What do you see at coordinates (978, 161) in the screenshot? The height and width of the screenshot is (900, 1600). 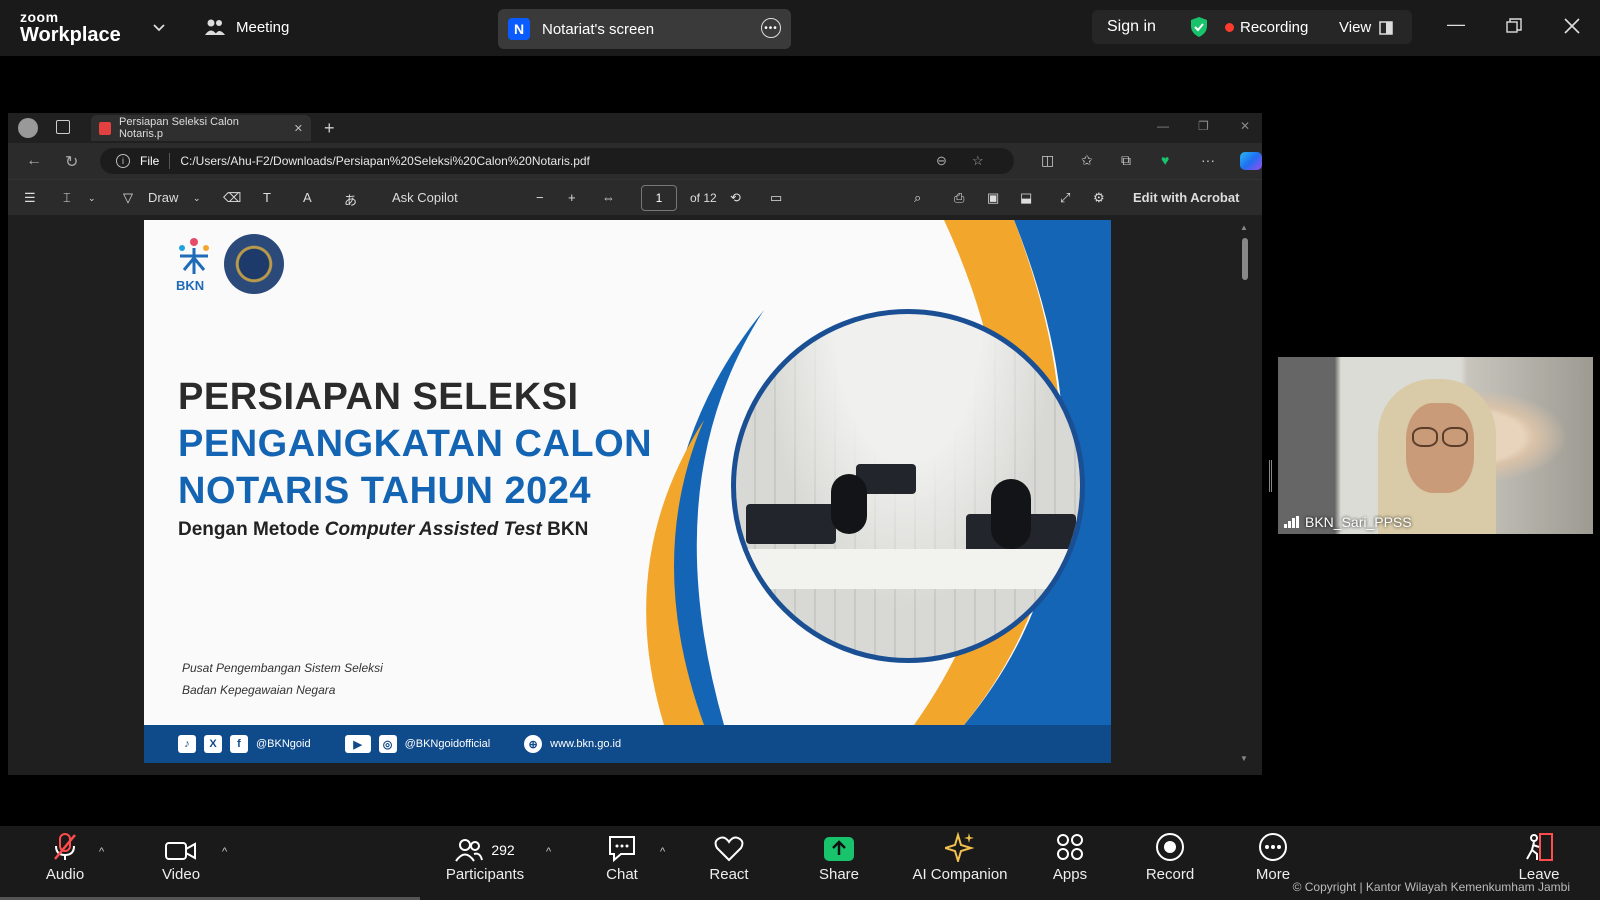 I see `favorite-star-icon: ☆` at bounding box center [978, 161].